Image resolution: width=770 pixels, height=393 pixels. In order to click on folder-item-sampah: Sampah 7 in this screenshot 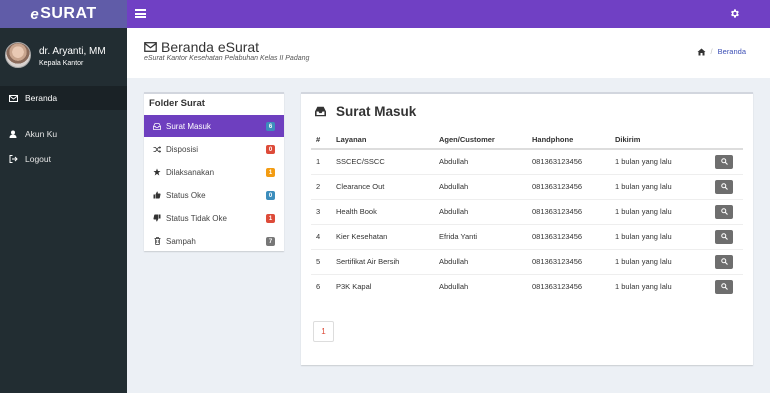, I will do `click(214, 241)`.